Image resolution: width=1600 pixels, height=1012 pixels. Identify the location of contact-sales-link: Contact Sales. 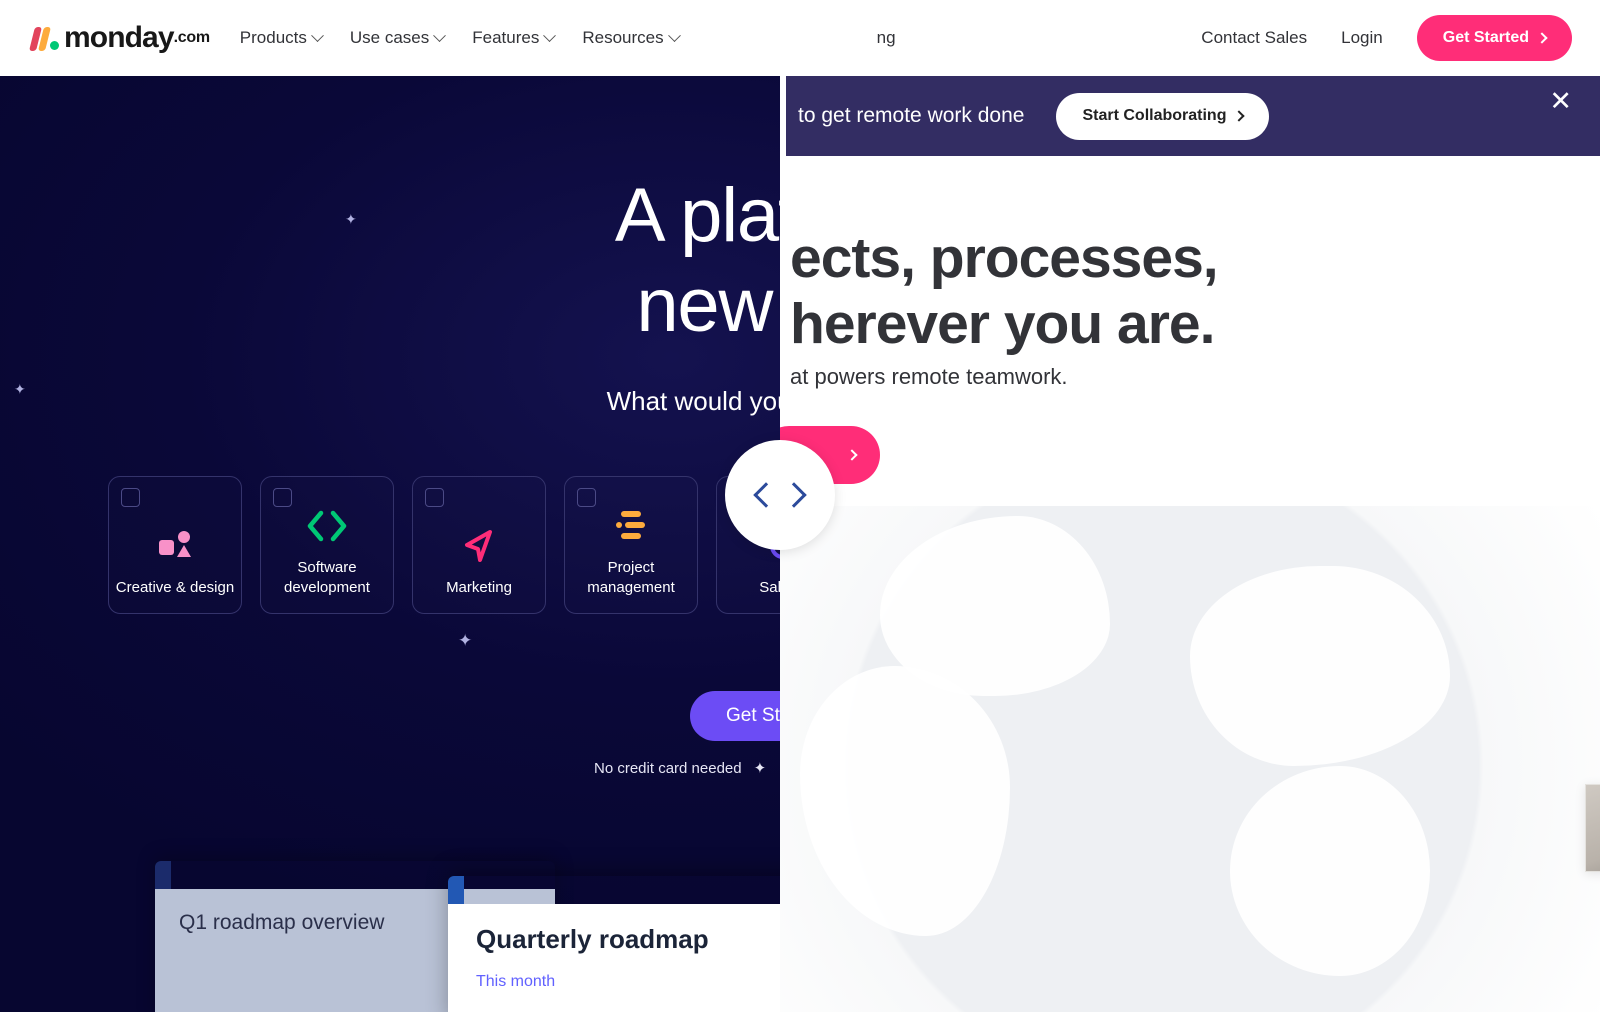
(1254, 38).